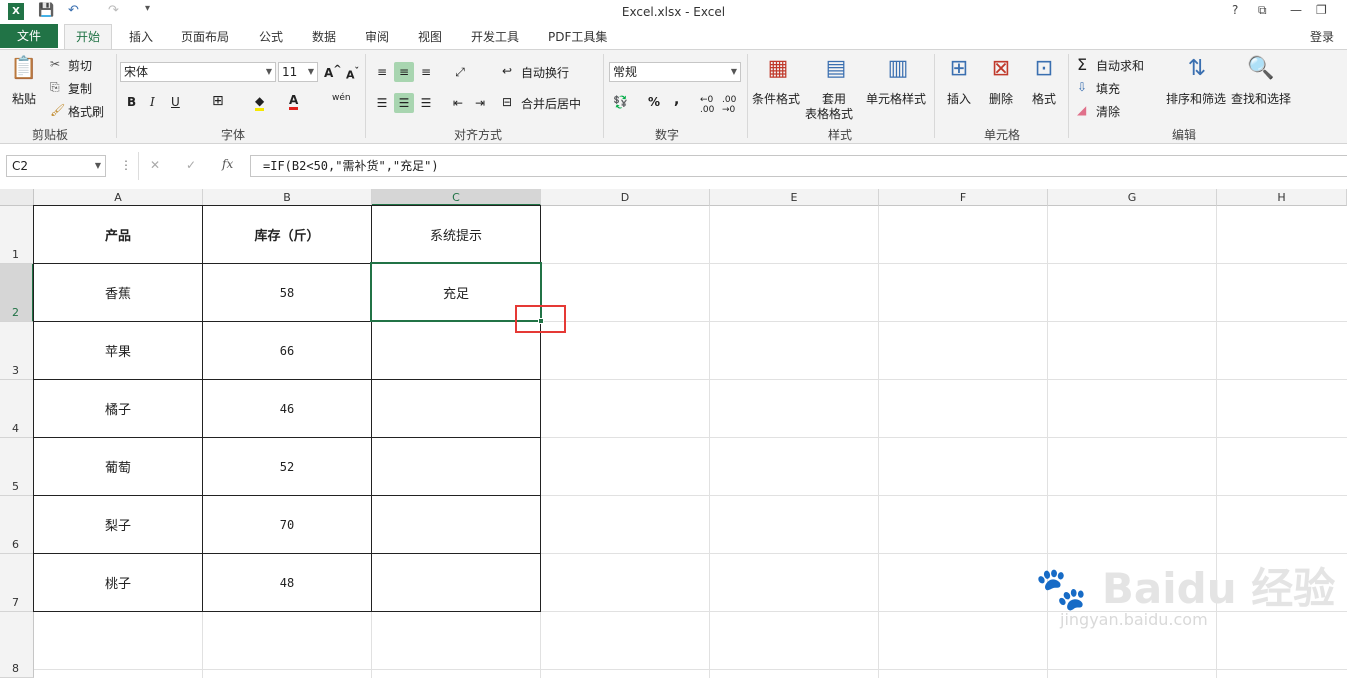  What do you see at coordinates (551, 103) in the screenshot?
I see `merge-center-button: 合并后居中` at bounding box center [551, 103].